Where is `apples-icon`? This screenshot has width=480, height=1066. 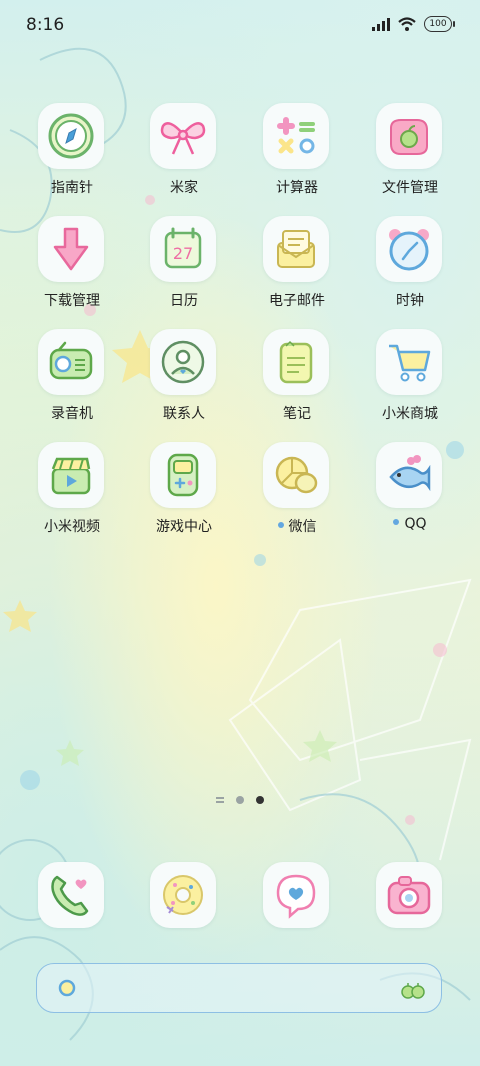 apples-icon is located at coordinates (413, 990).